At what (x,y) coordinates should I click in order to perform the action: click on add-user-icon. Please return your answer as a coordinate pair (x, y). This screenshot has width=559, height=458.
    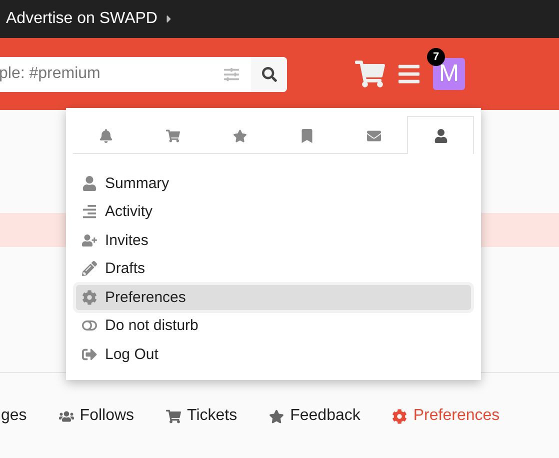
    Looking at the image, I should click on (89, 240).